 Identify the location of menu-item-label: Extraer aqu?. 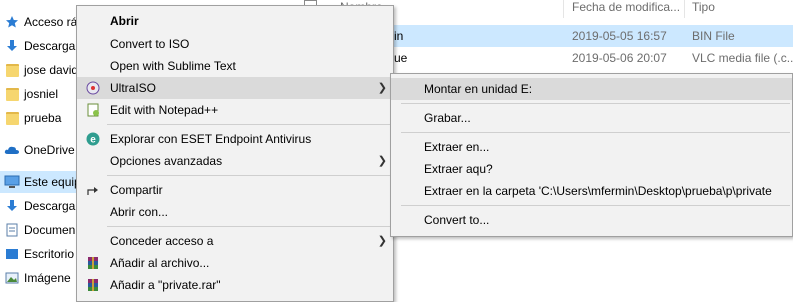
(458, 169).